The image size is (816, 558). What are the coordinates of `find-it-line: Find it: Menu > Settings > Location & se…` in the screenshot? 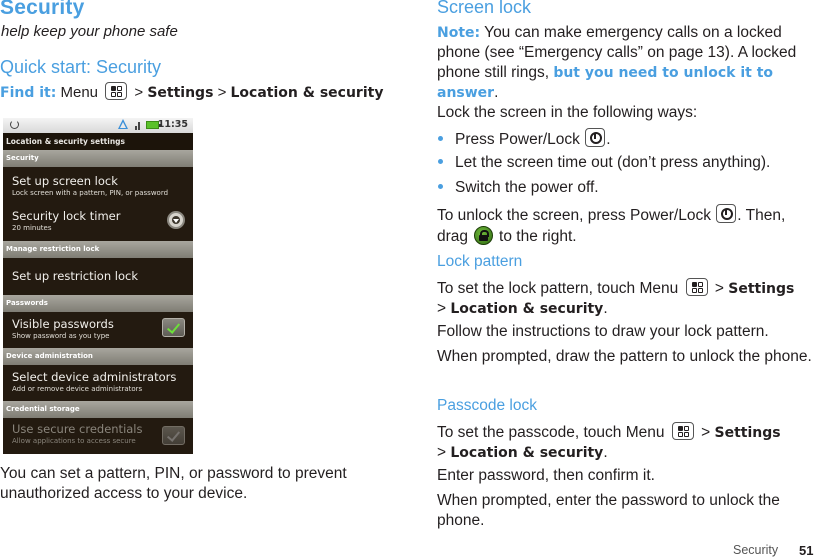 It's located at (191, 91).